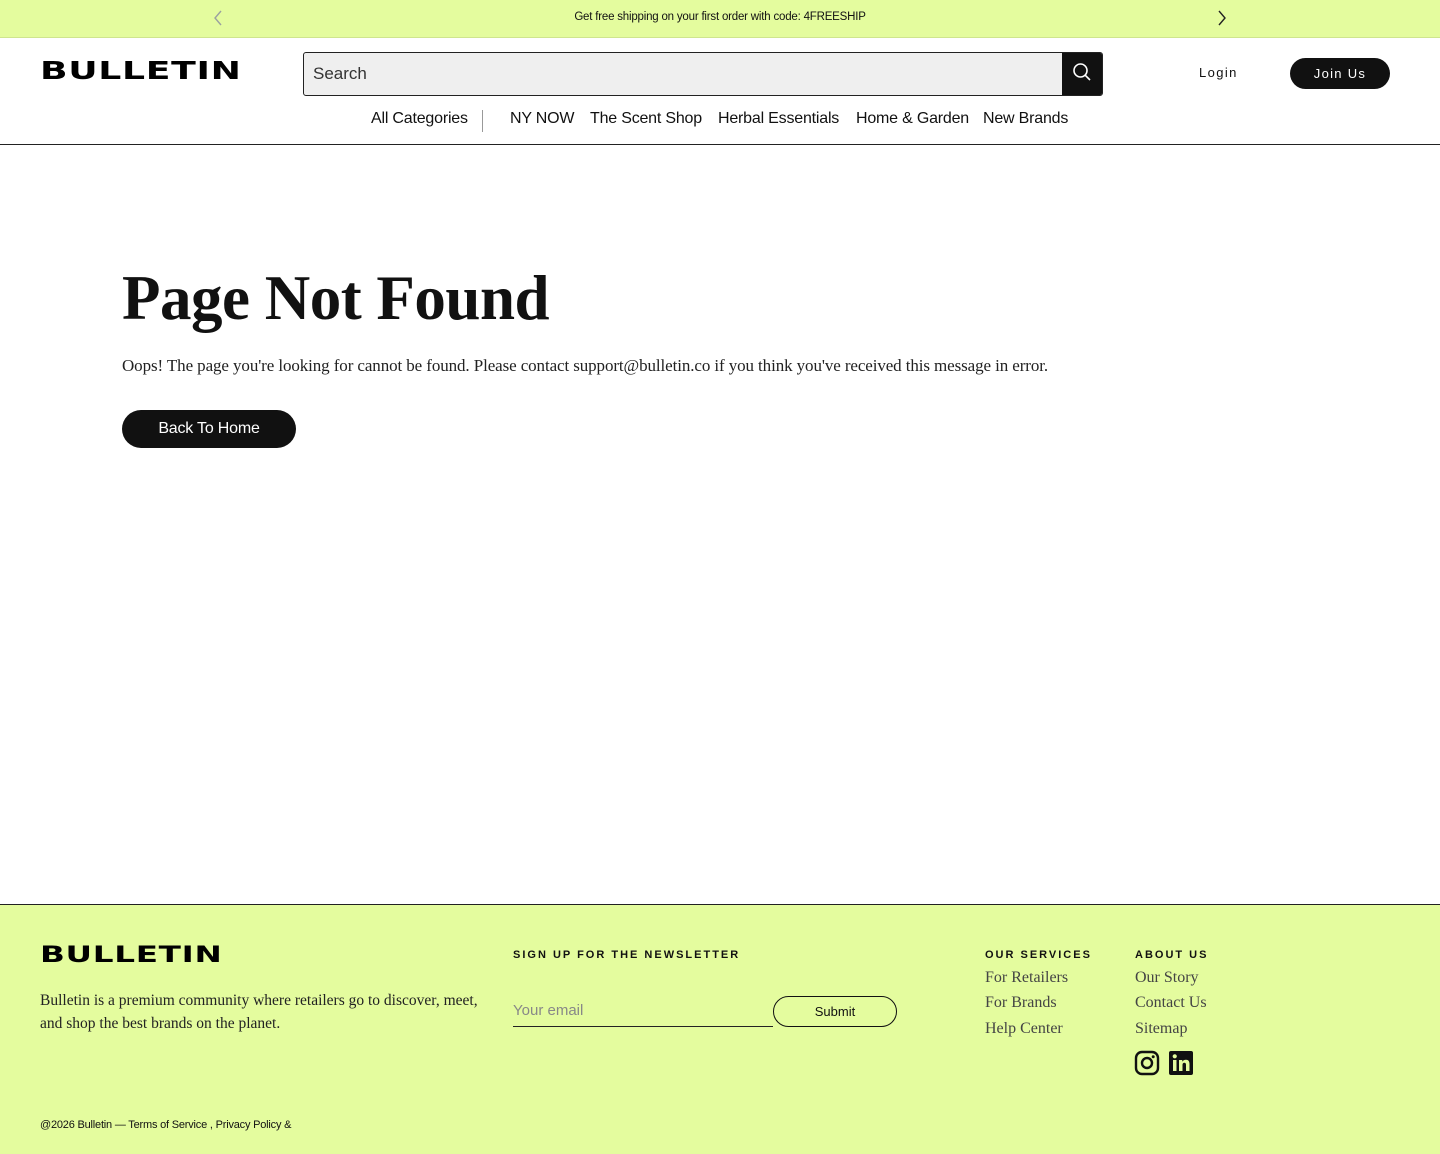 The height and width of the screenshot is (1154, 1440). Describe the element at coordinates (646, 119) in the screenshot. I see `nav-scent-shop: The Scent Shop` at that location.